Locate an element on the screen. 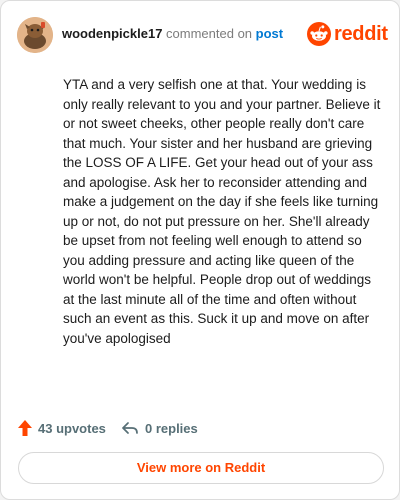 The height and width of the screenshot is (500, 400). replies-control: 0 replies is located at coordinates (159, 428).